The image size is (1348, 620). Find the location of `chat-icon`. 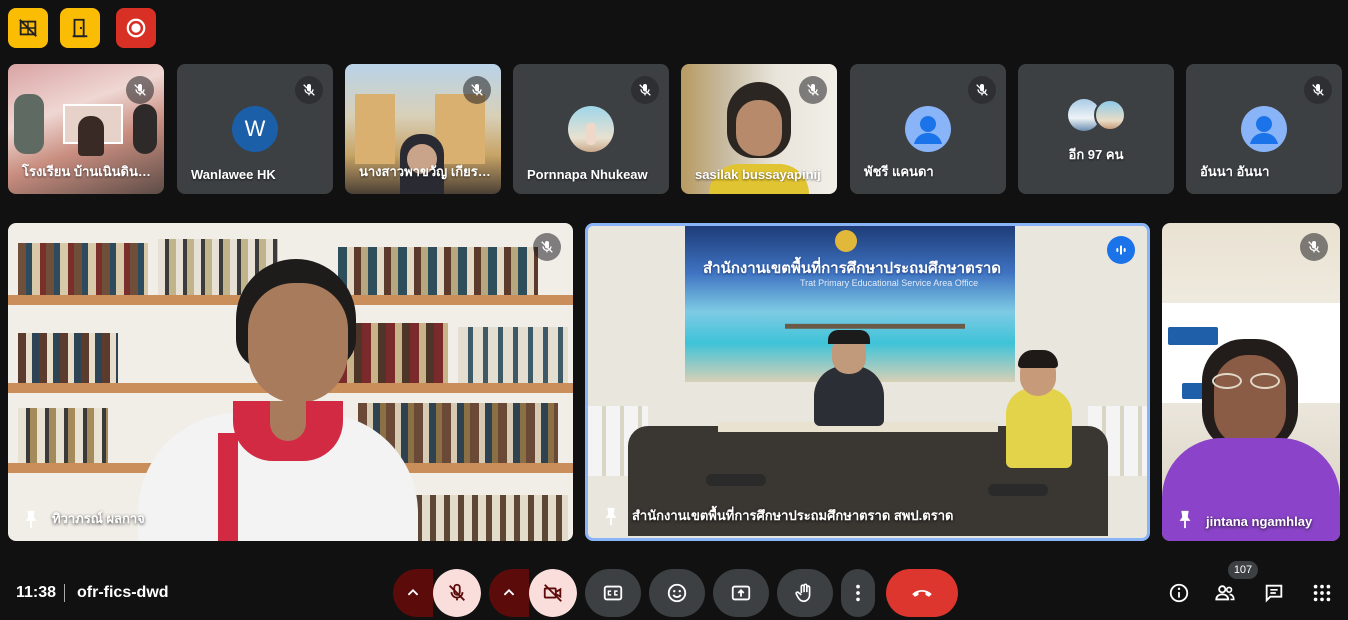

chat-icon is located at coordinates (1274, 593).